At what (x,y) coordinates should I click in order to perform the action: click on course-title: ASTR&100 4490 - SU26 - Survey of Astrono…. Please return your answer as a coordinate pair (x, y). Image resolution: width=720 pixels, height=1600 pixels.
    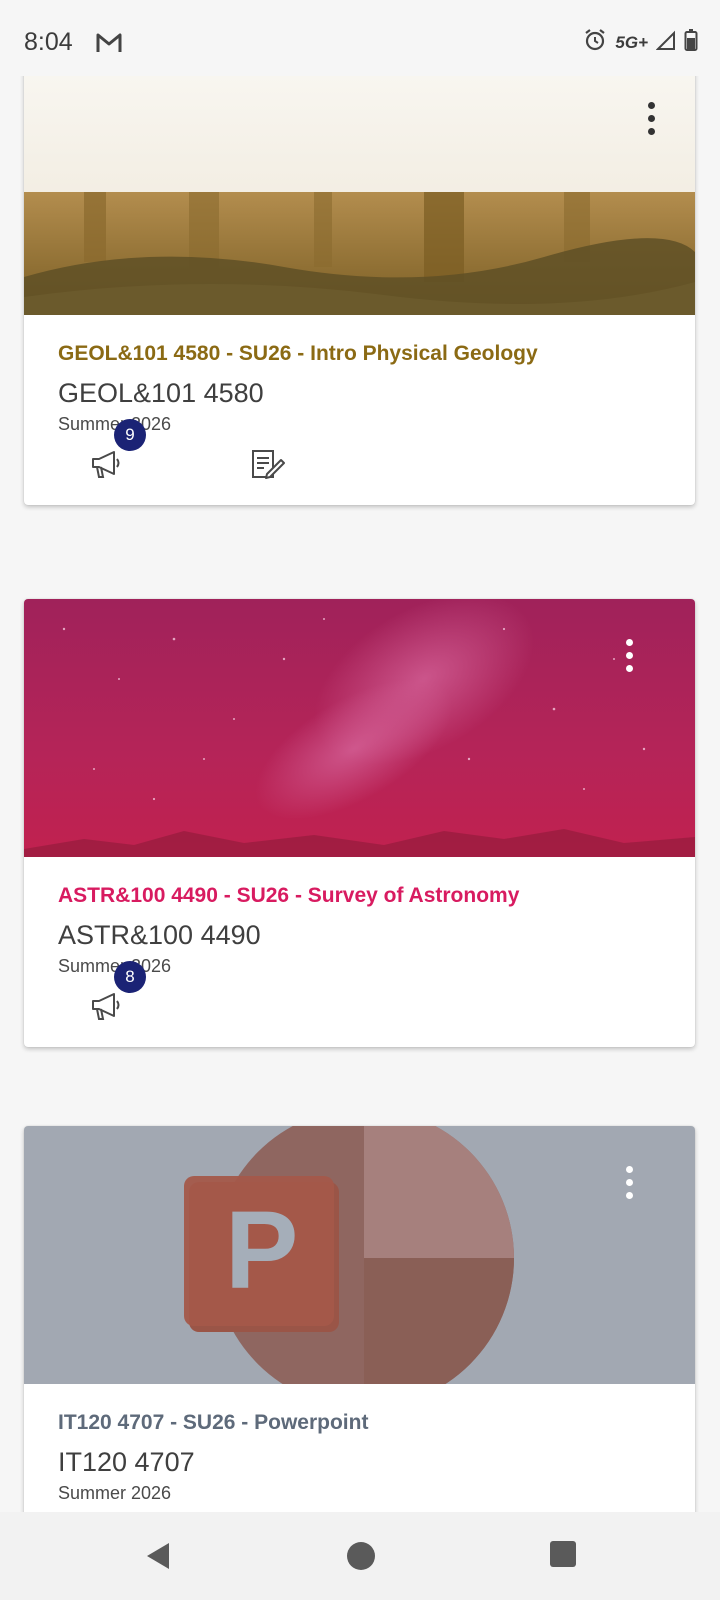
    Looking at the image, I should click on (359, 896).